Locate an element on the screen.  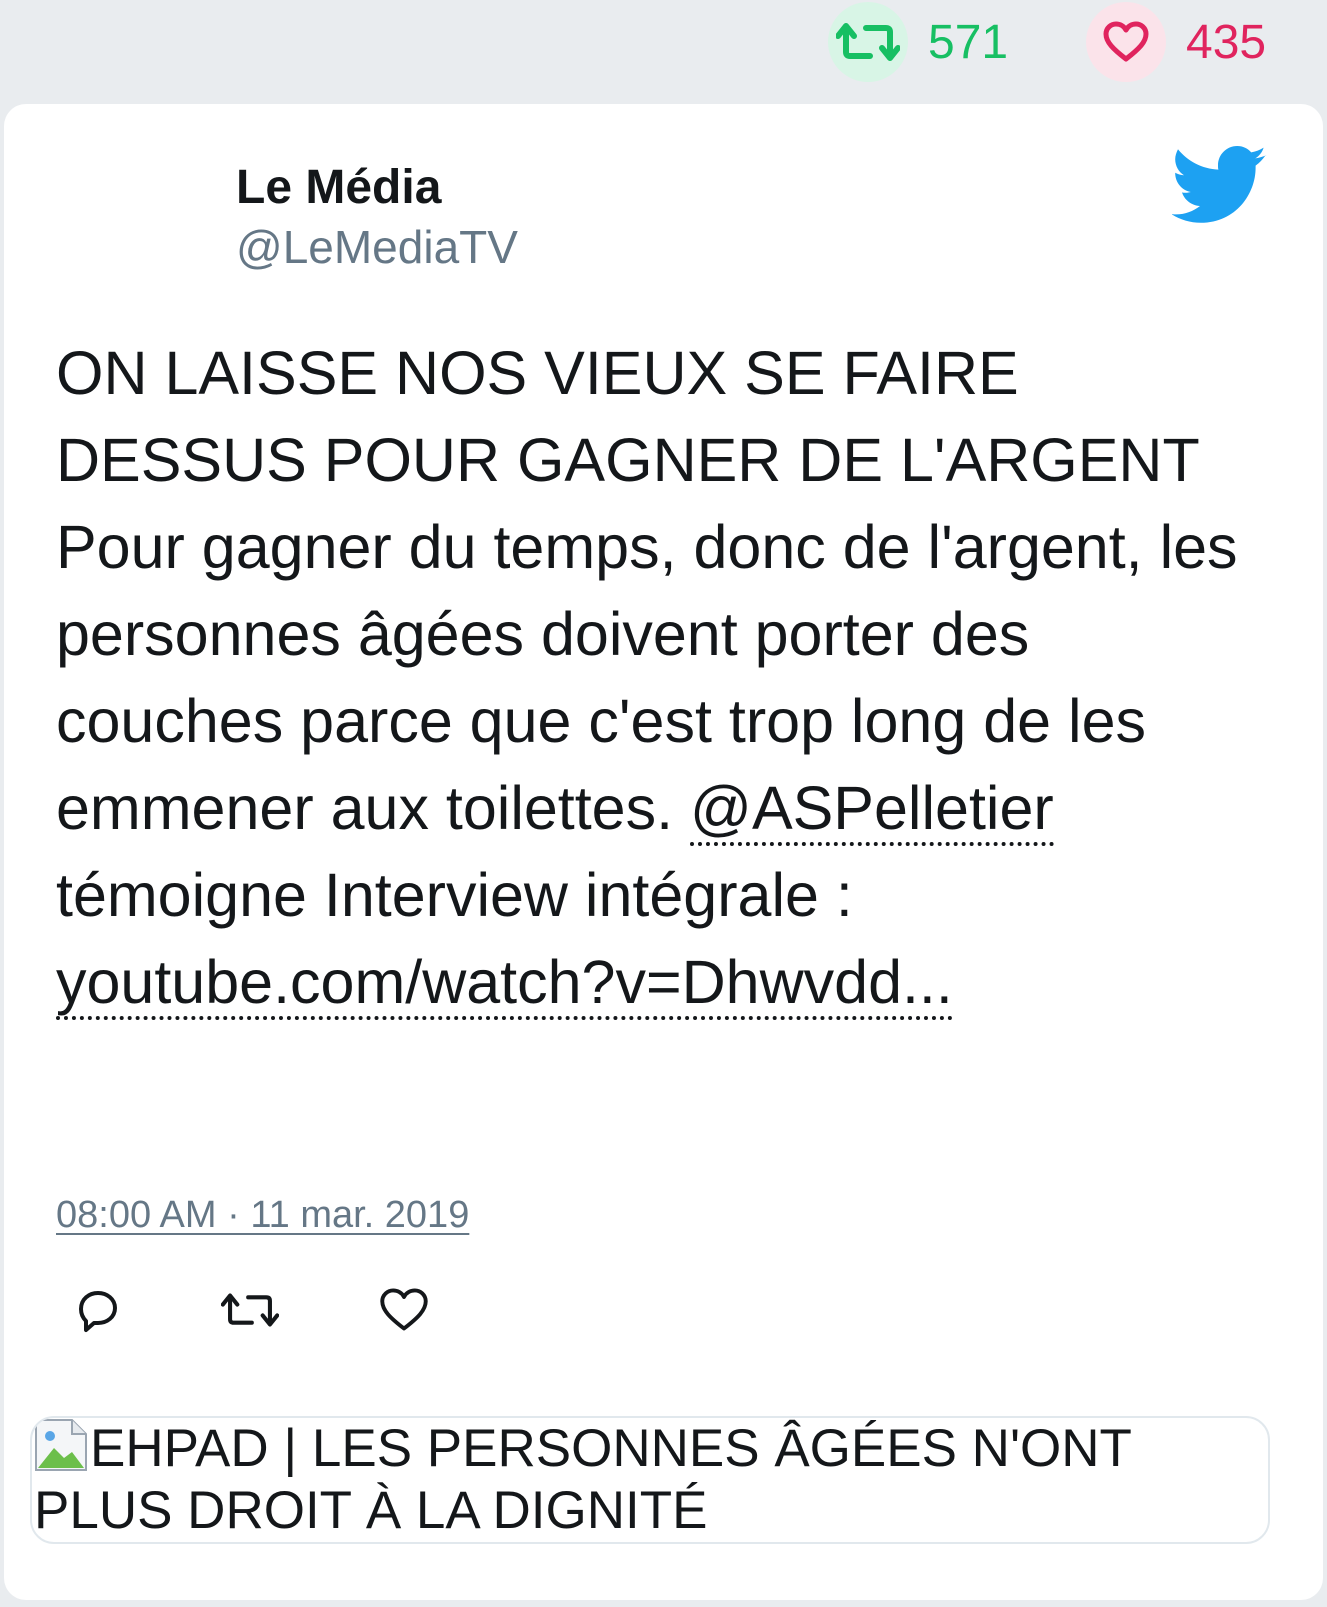
engagement-stats: 571 435 is located at coordinates (663, 50).